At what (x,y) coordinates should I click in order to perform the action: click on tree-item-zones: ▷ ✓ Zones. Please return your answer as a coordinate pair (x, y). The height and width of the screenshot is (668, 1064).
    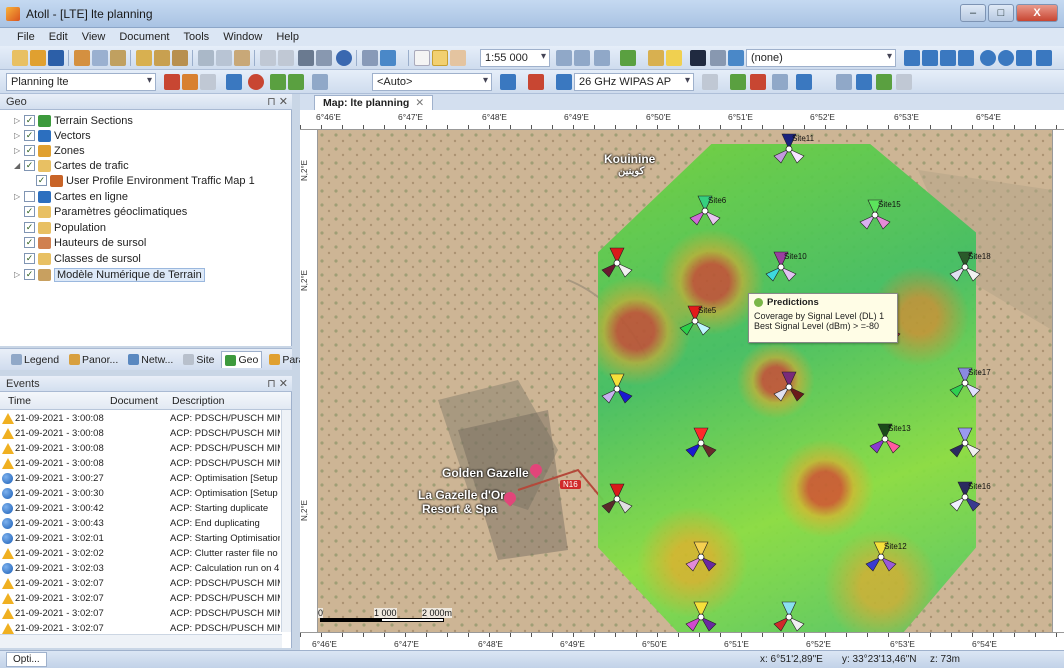
    Looking at the image, I should click on (49, 150).